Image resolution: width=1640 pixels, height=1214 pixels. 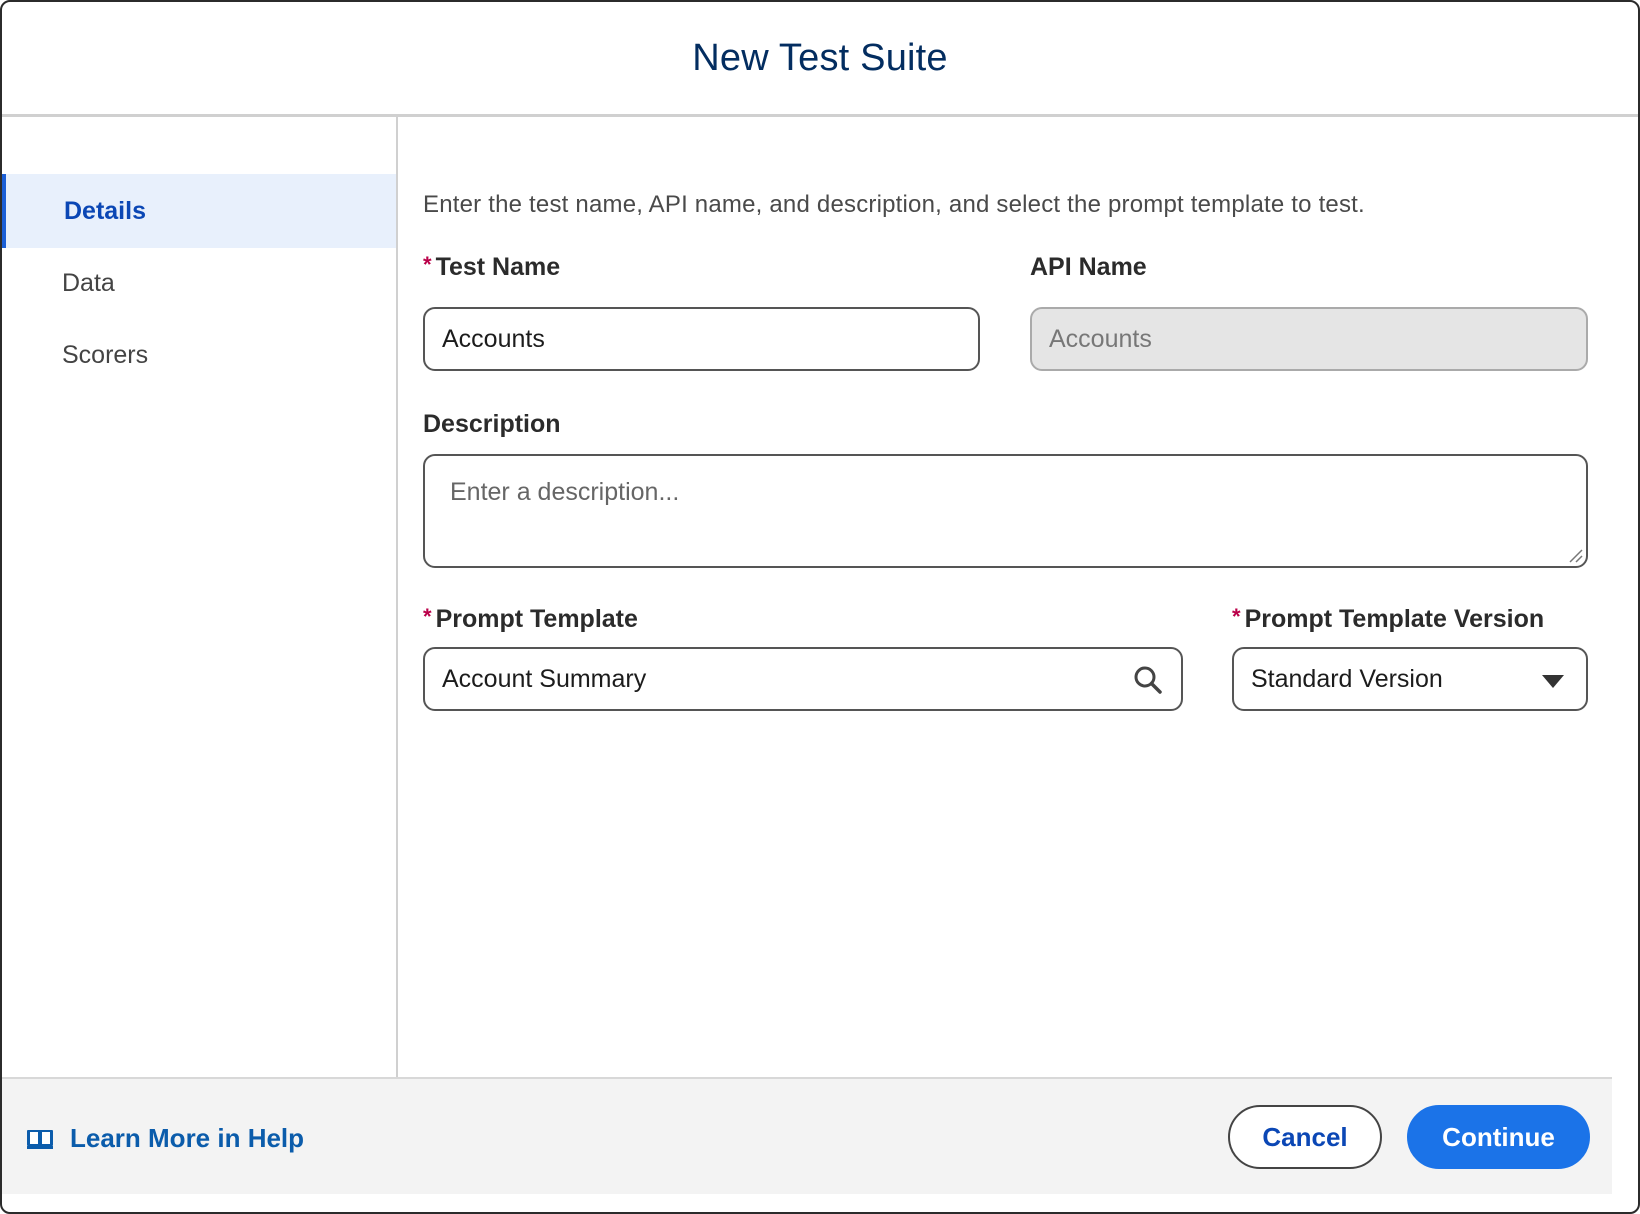 What do you see at coordinates (1100, 338) in the screenshot?
I see `api-name-value: Accounts` at bounding box center [1100, 338].